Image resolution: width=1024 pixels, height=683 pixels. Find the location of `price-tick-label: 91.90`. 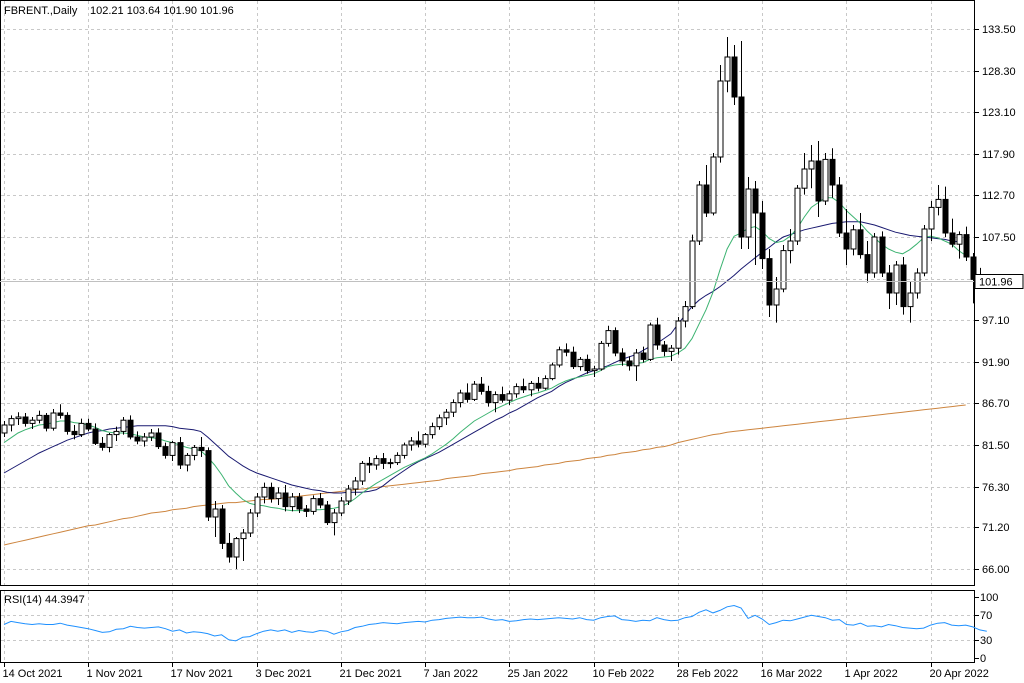

price-tick-label: 91.90 is located at coordinates (996, 363).